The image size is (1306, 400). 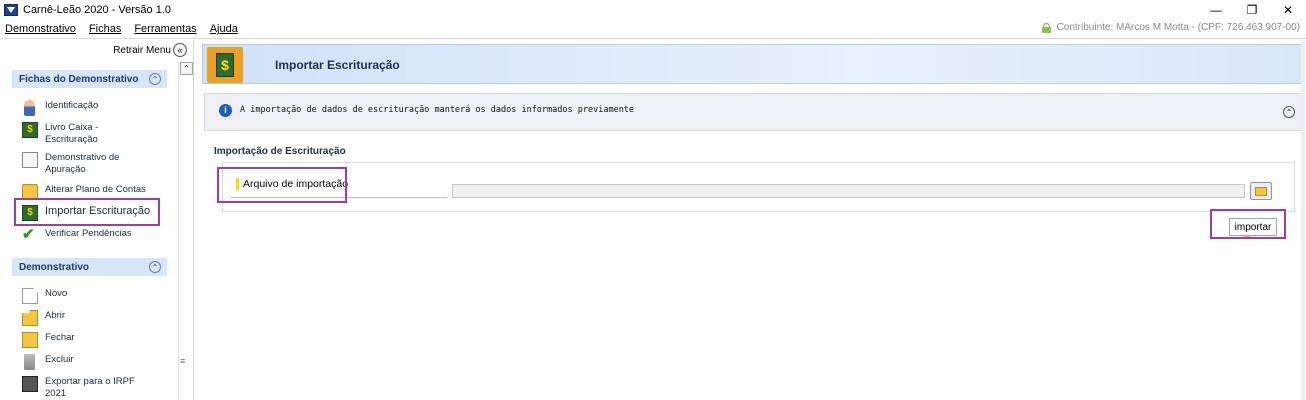 I want to click on info-icon: i, so click(x=225, y=110).